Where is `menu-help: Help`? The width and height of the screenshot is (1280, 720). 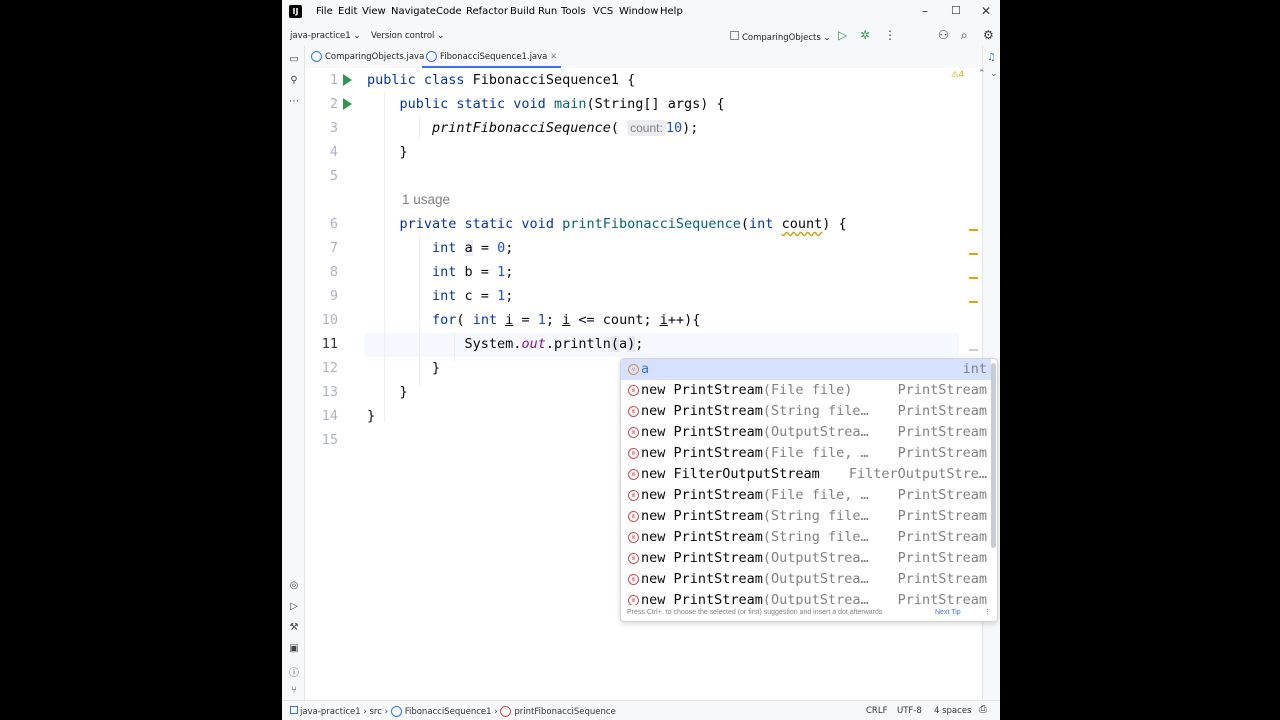
menu-help: Help is located at coordinates (671, 11).